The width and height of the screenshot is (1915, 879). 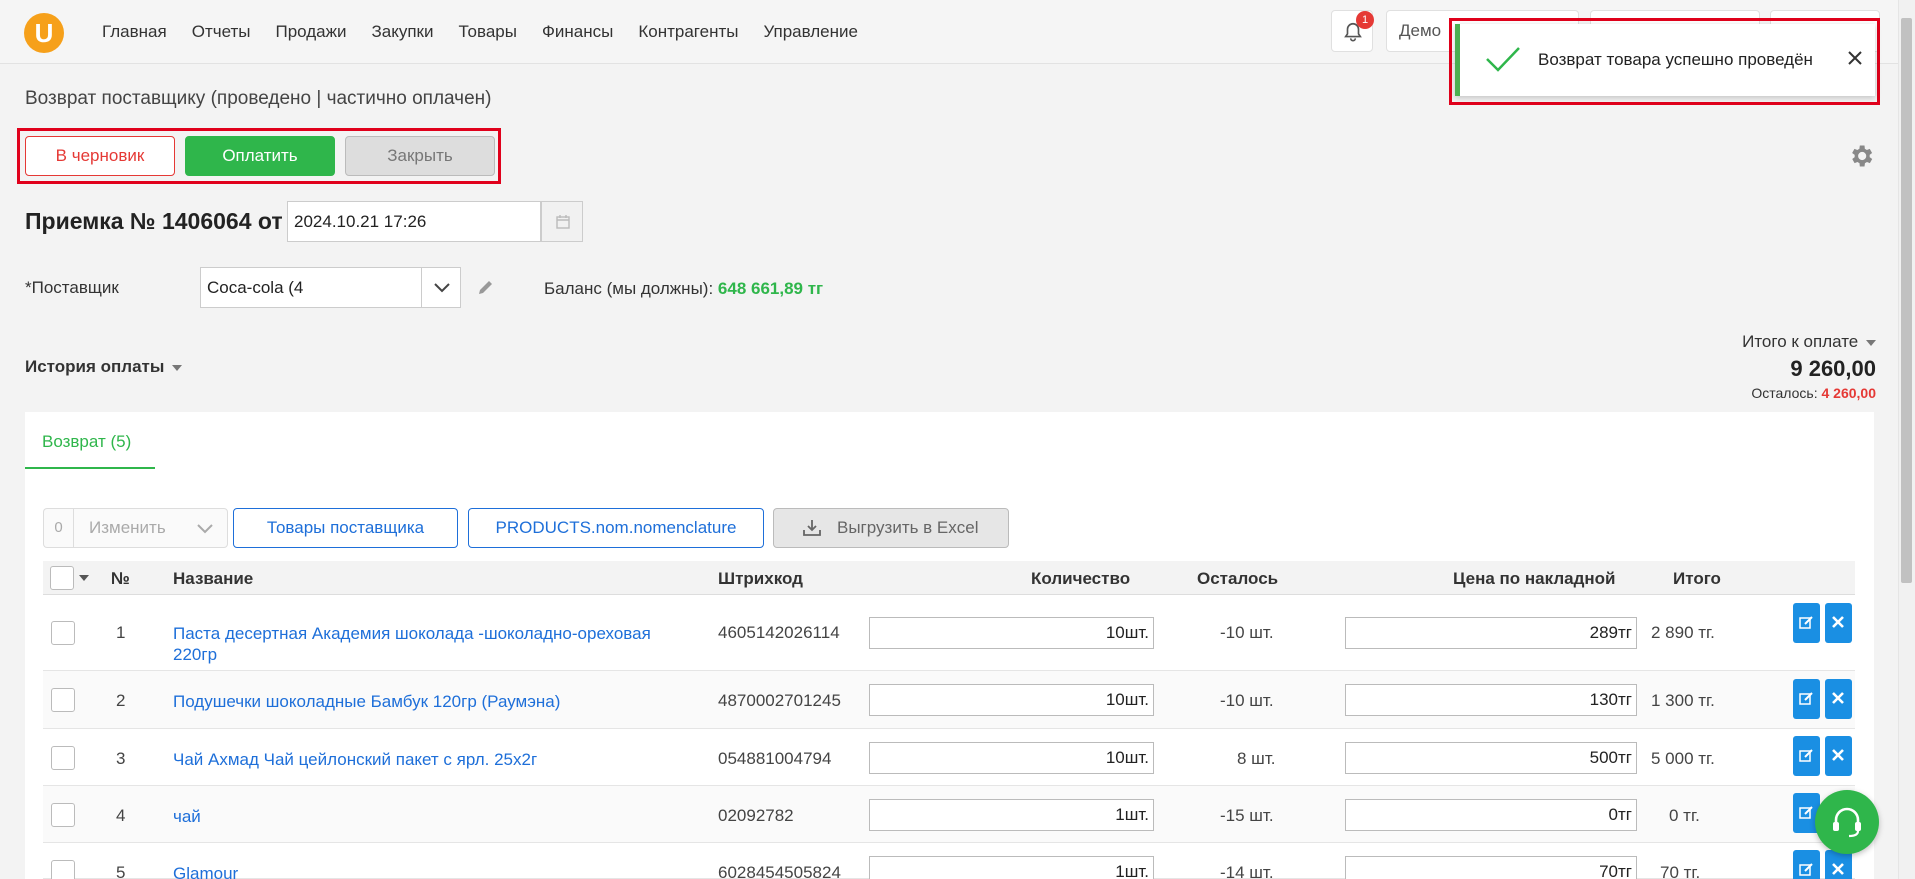 I want to click on supplier-dropdown-button, so click(x=441, y=287).